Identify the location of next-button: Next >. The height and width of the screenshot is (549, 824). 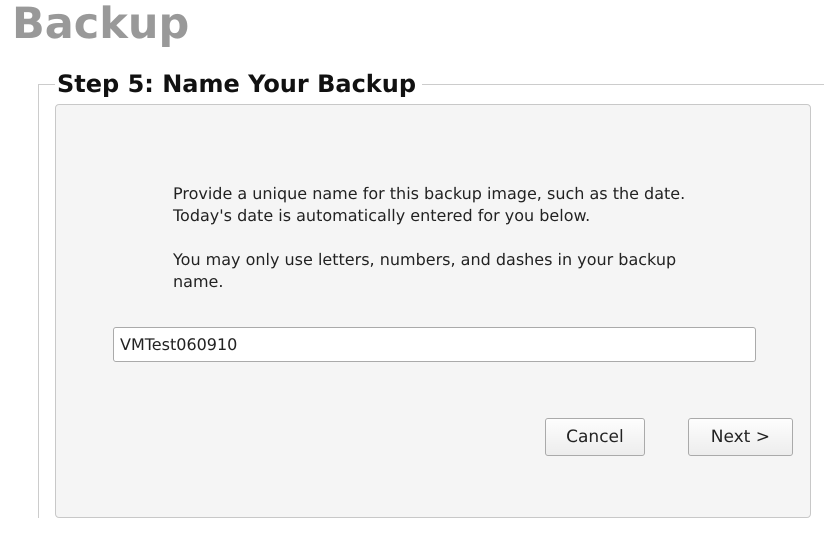
(740, 437).